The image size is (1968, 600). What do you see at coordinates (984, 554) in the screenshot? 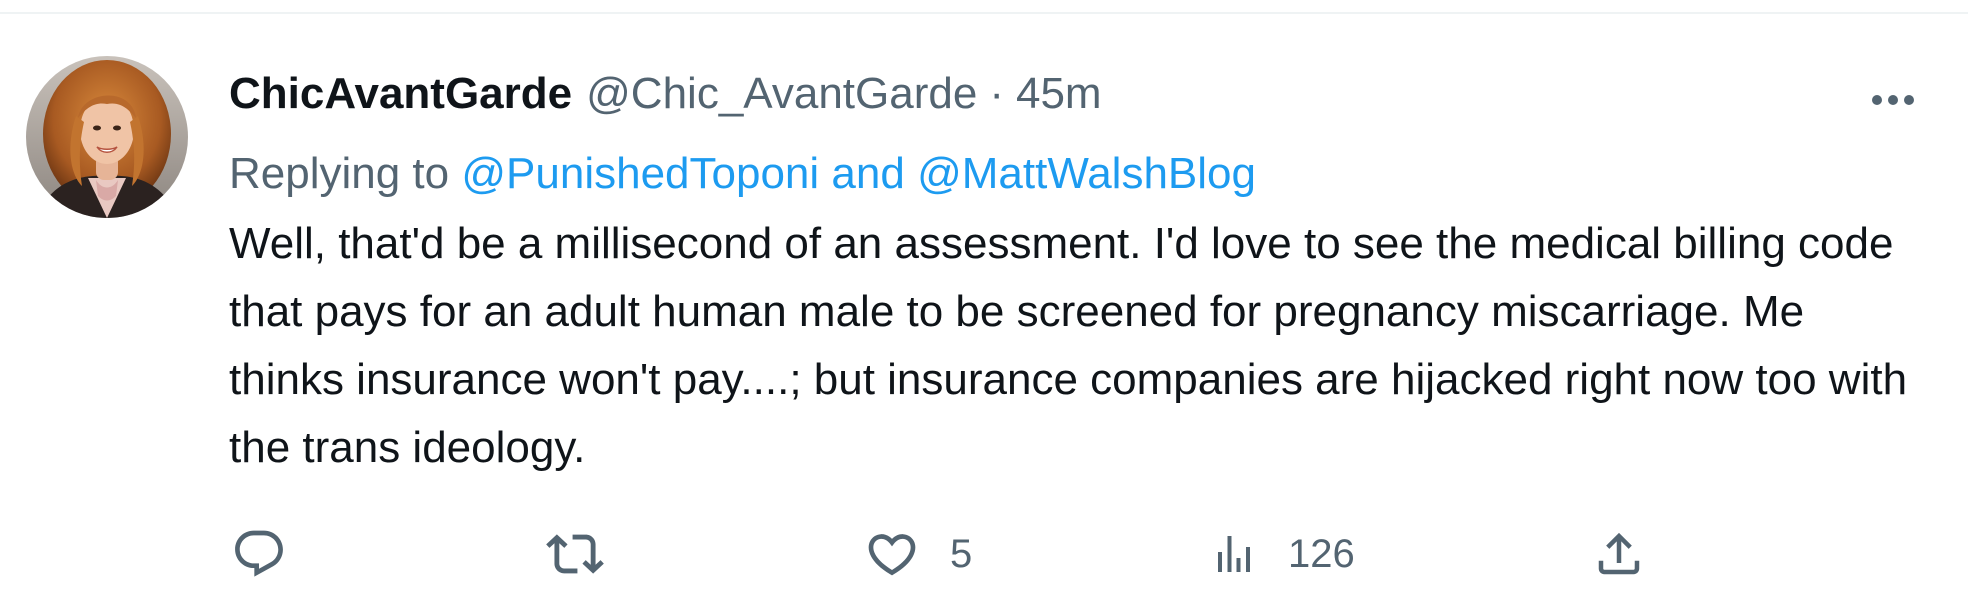
I see `tweet-actions: 5 126` at bounding box center [984, 554].